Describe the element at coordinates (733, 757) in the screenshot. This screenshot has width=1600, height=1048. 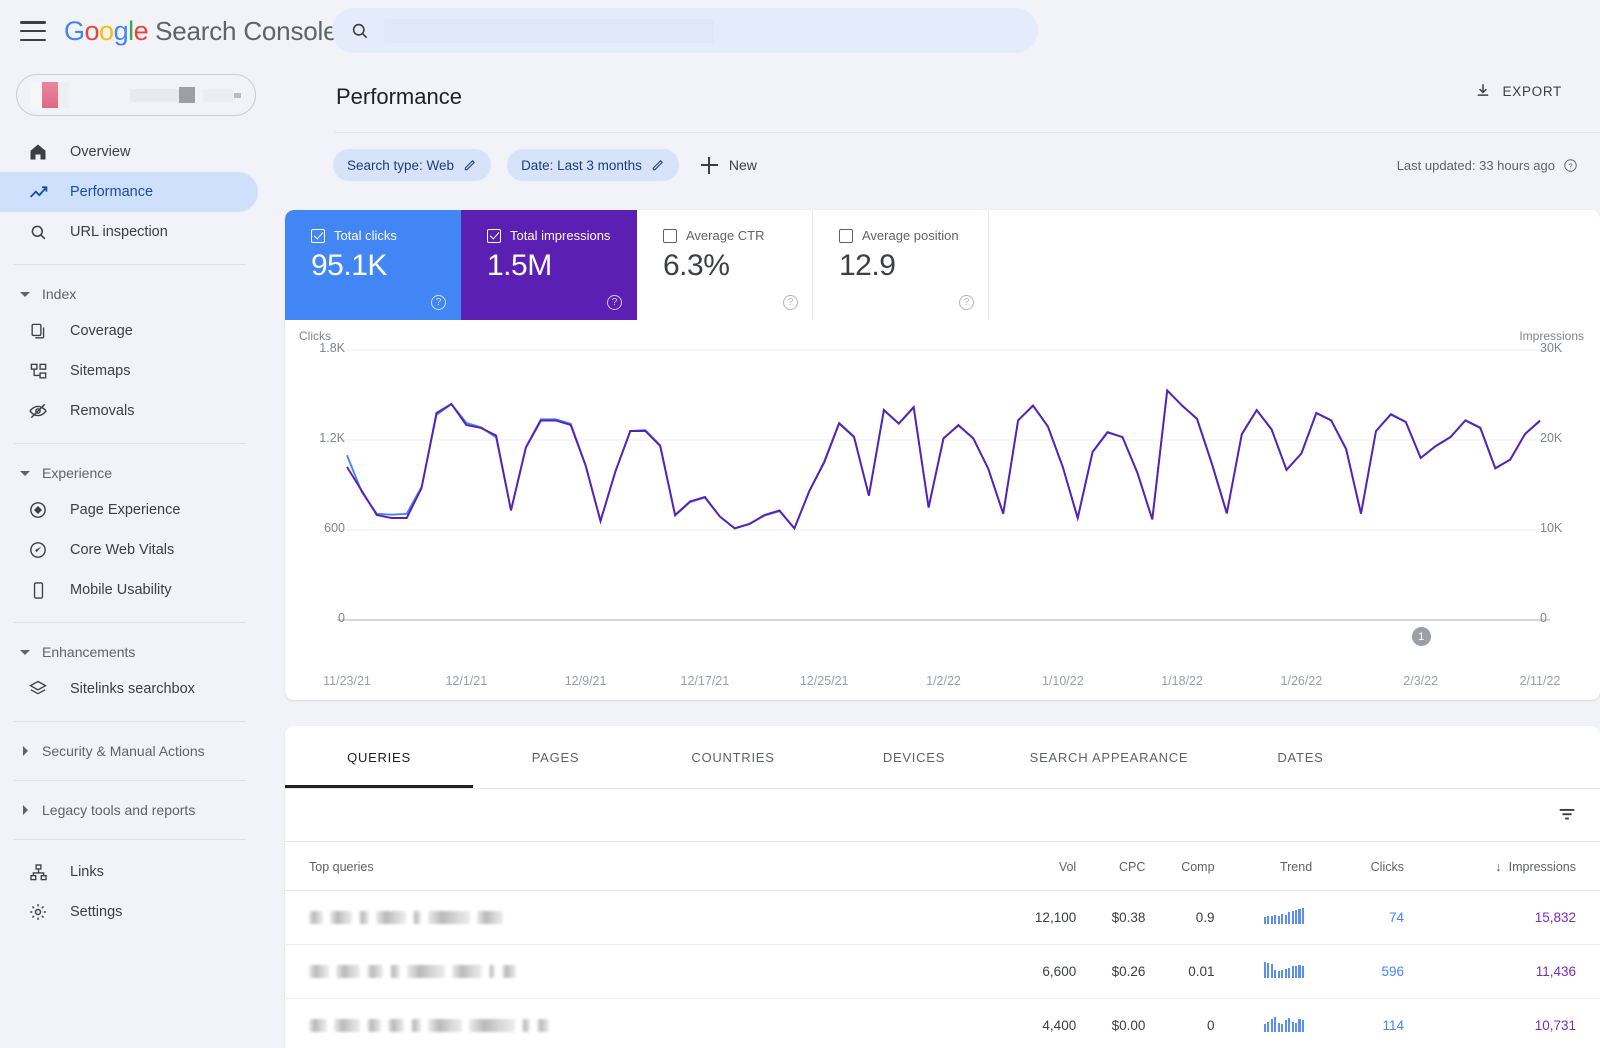
I see `tab-countries: COUNTRIES` at that location.